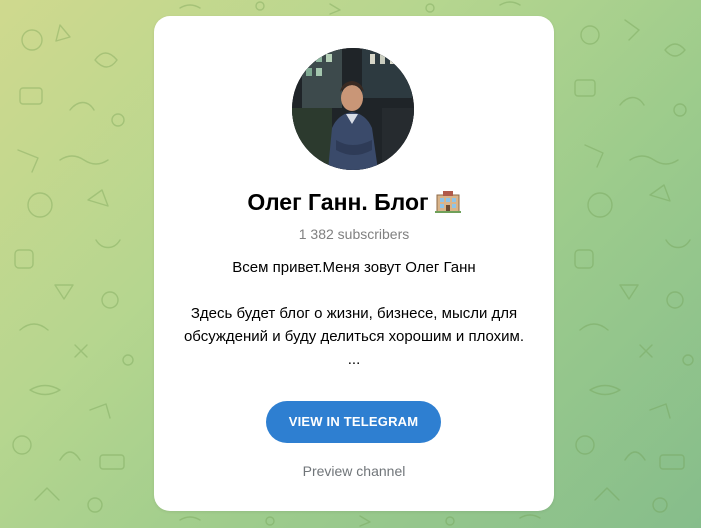  I want to click on channel-avatar, so click(353, 109).